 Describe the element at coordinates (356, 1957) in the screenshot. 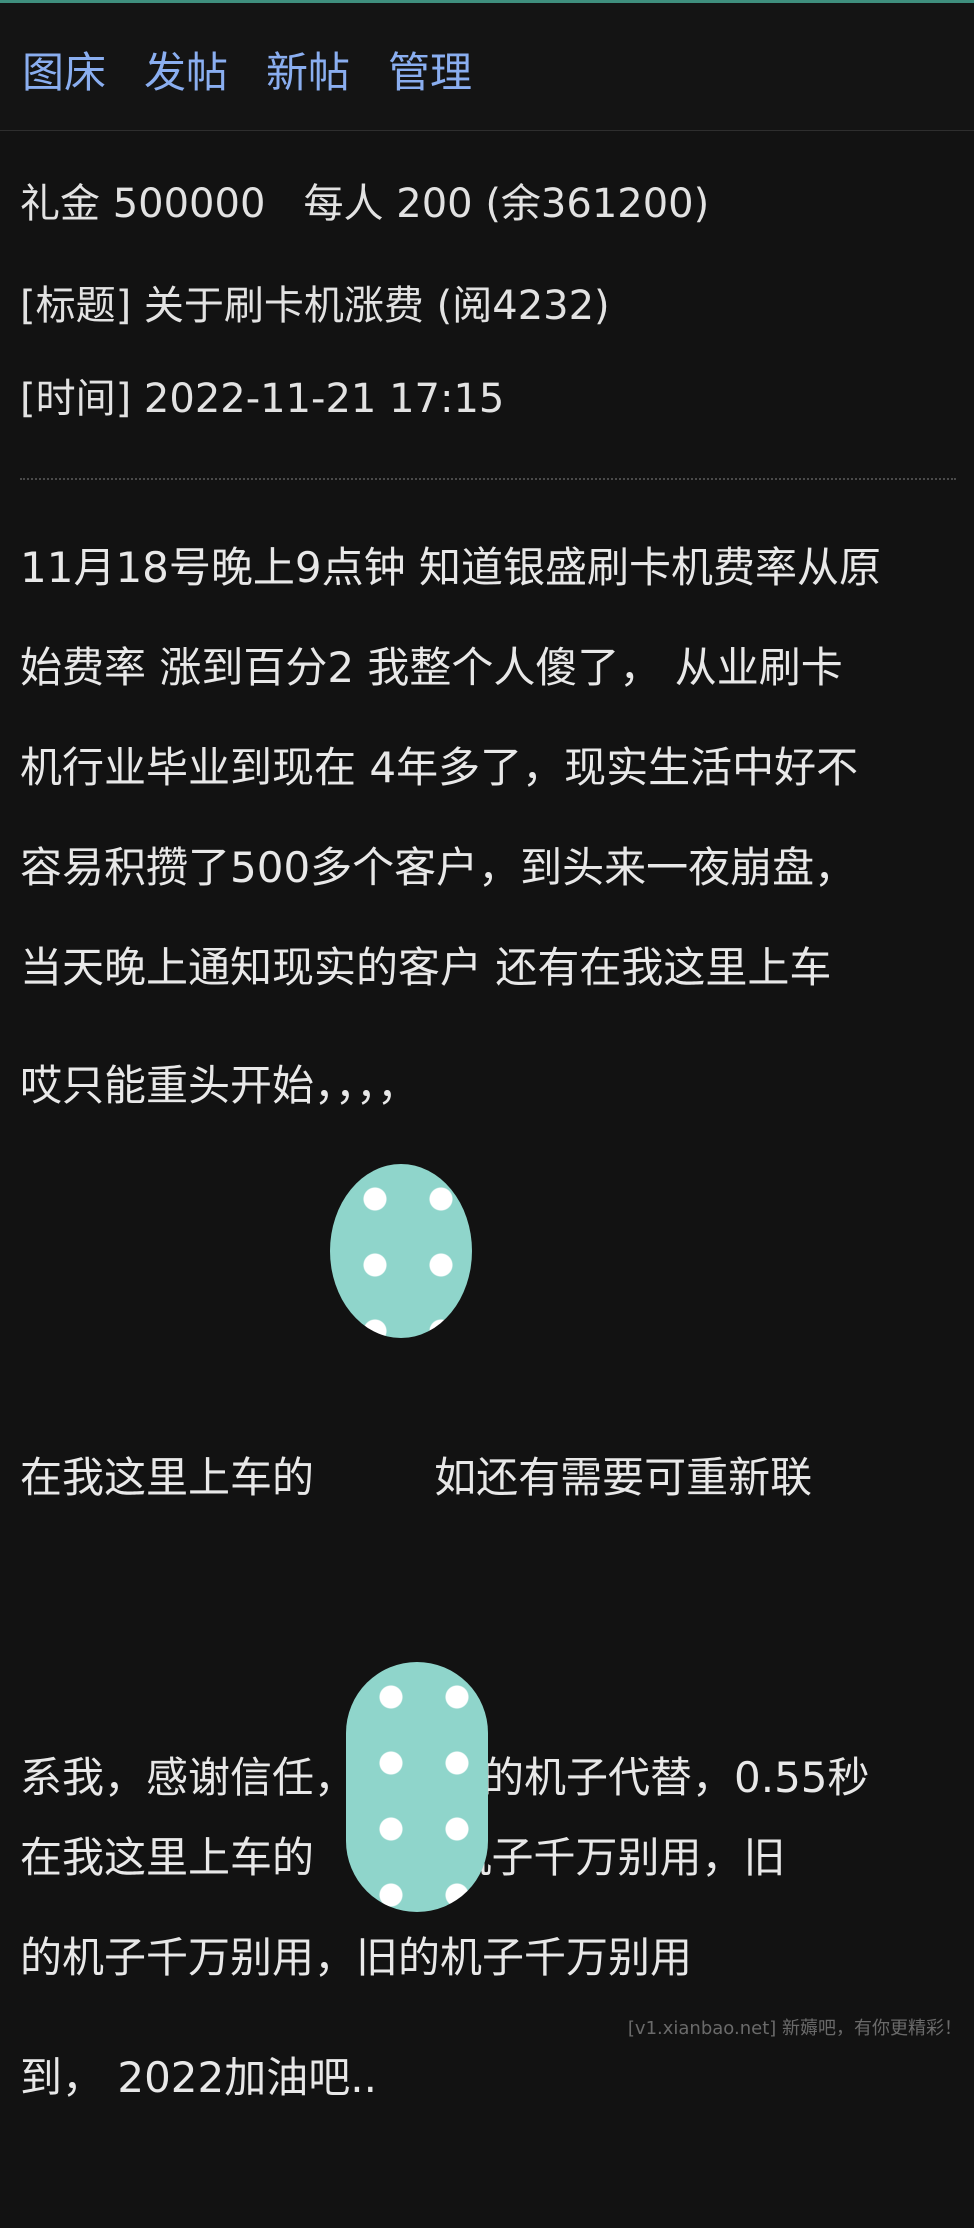

I see `post-line: 的机子千万别用，旧的机子千万别用` at that location.